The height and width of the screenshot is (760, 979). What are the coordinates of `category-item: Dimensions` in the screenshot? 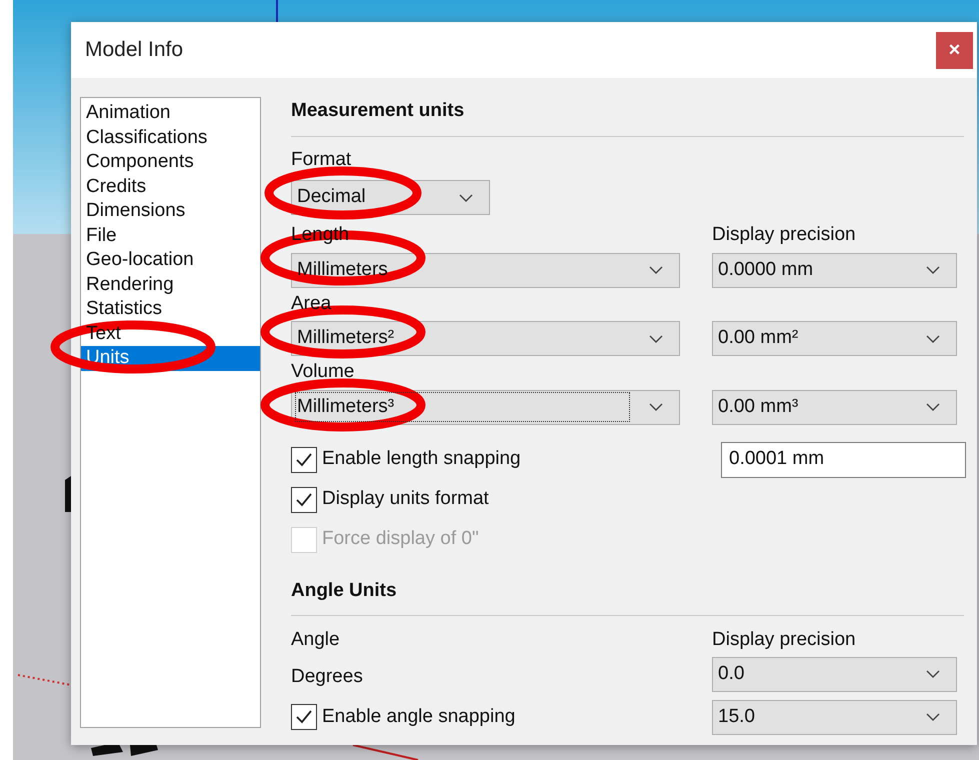 It's located at (135, 211).